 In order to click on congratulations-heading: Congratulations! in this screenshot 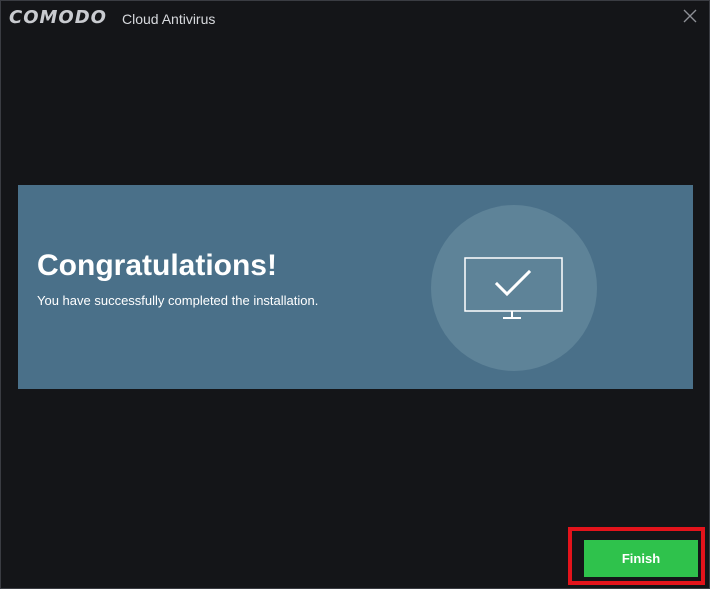, I will do `click(157, 265)`.